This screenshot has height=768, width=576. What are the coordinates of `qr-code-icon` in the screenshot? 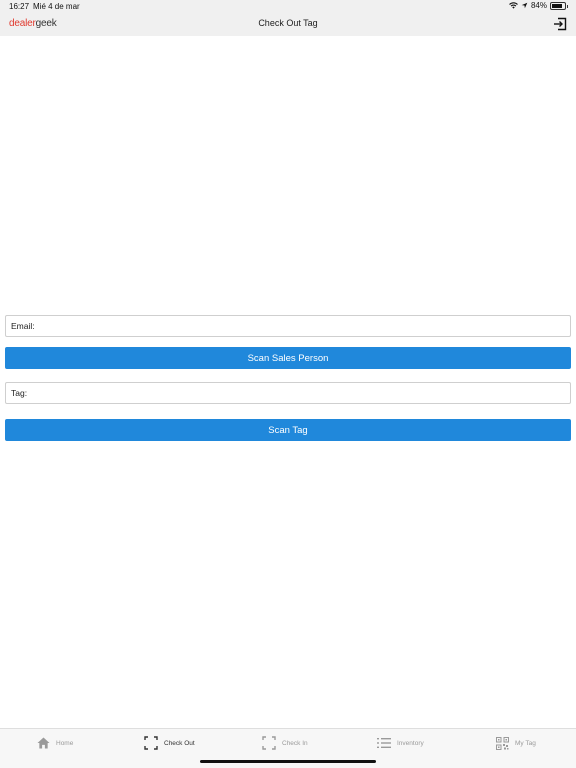 It's located at (502, 743).